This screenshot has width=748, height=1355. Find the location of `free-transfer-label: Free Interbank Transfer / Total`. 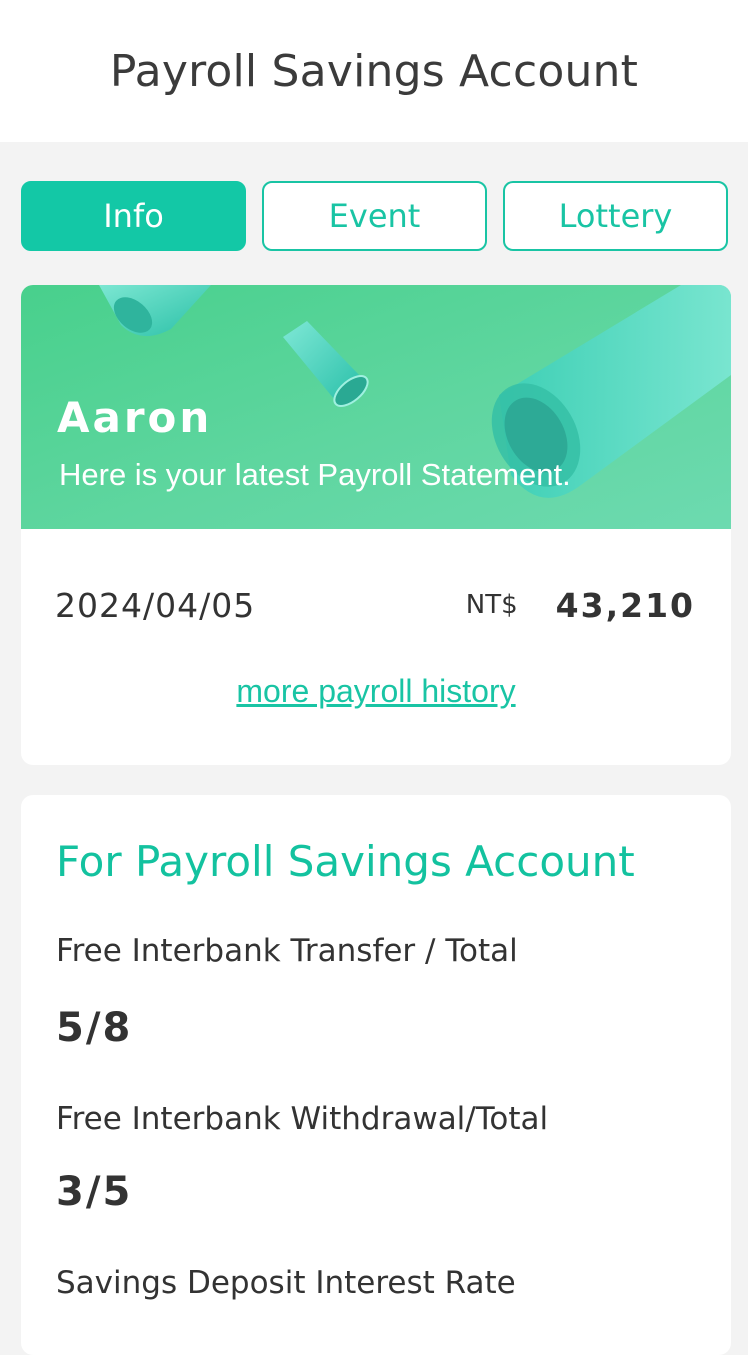

free-transfer-label: Free Interbank Transfer / Total is located at coordinates (287, 951).